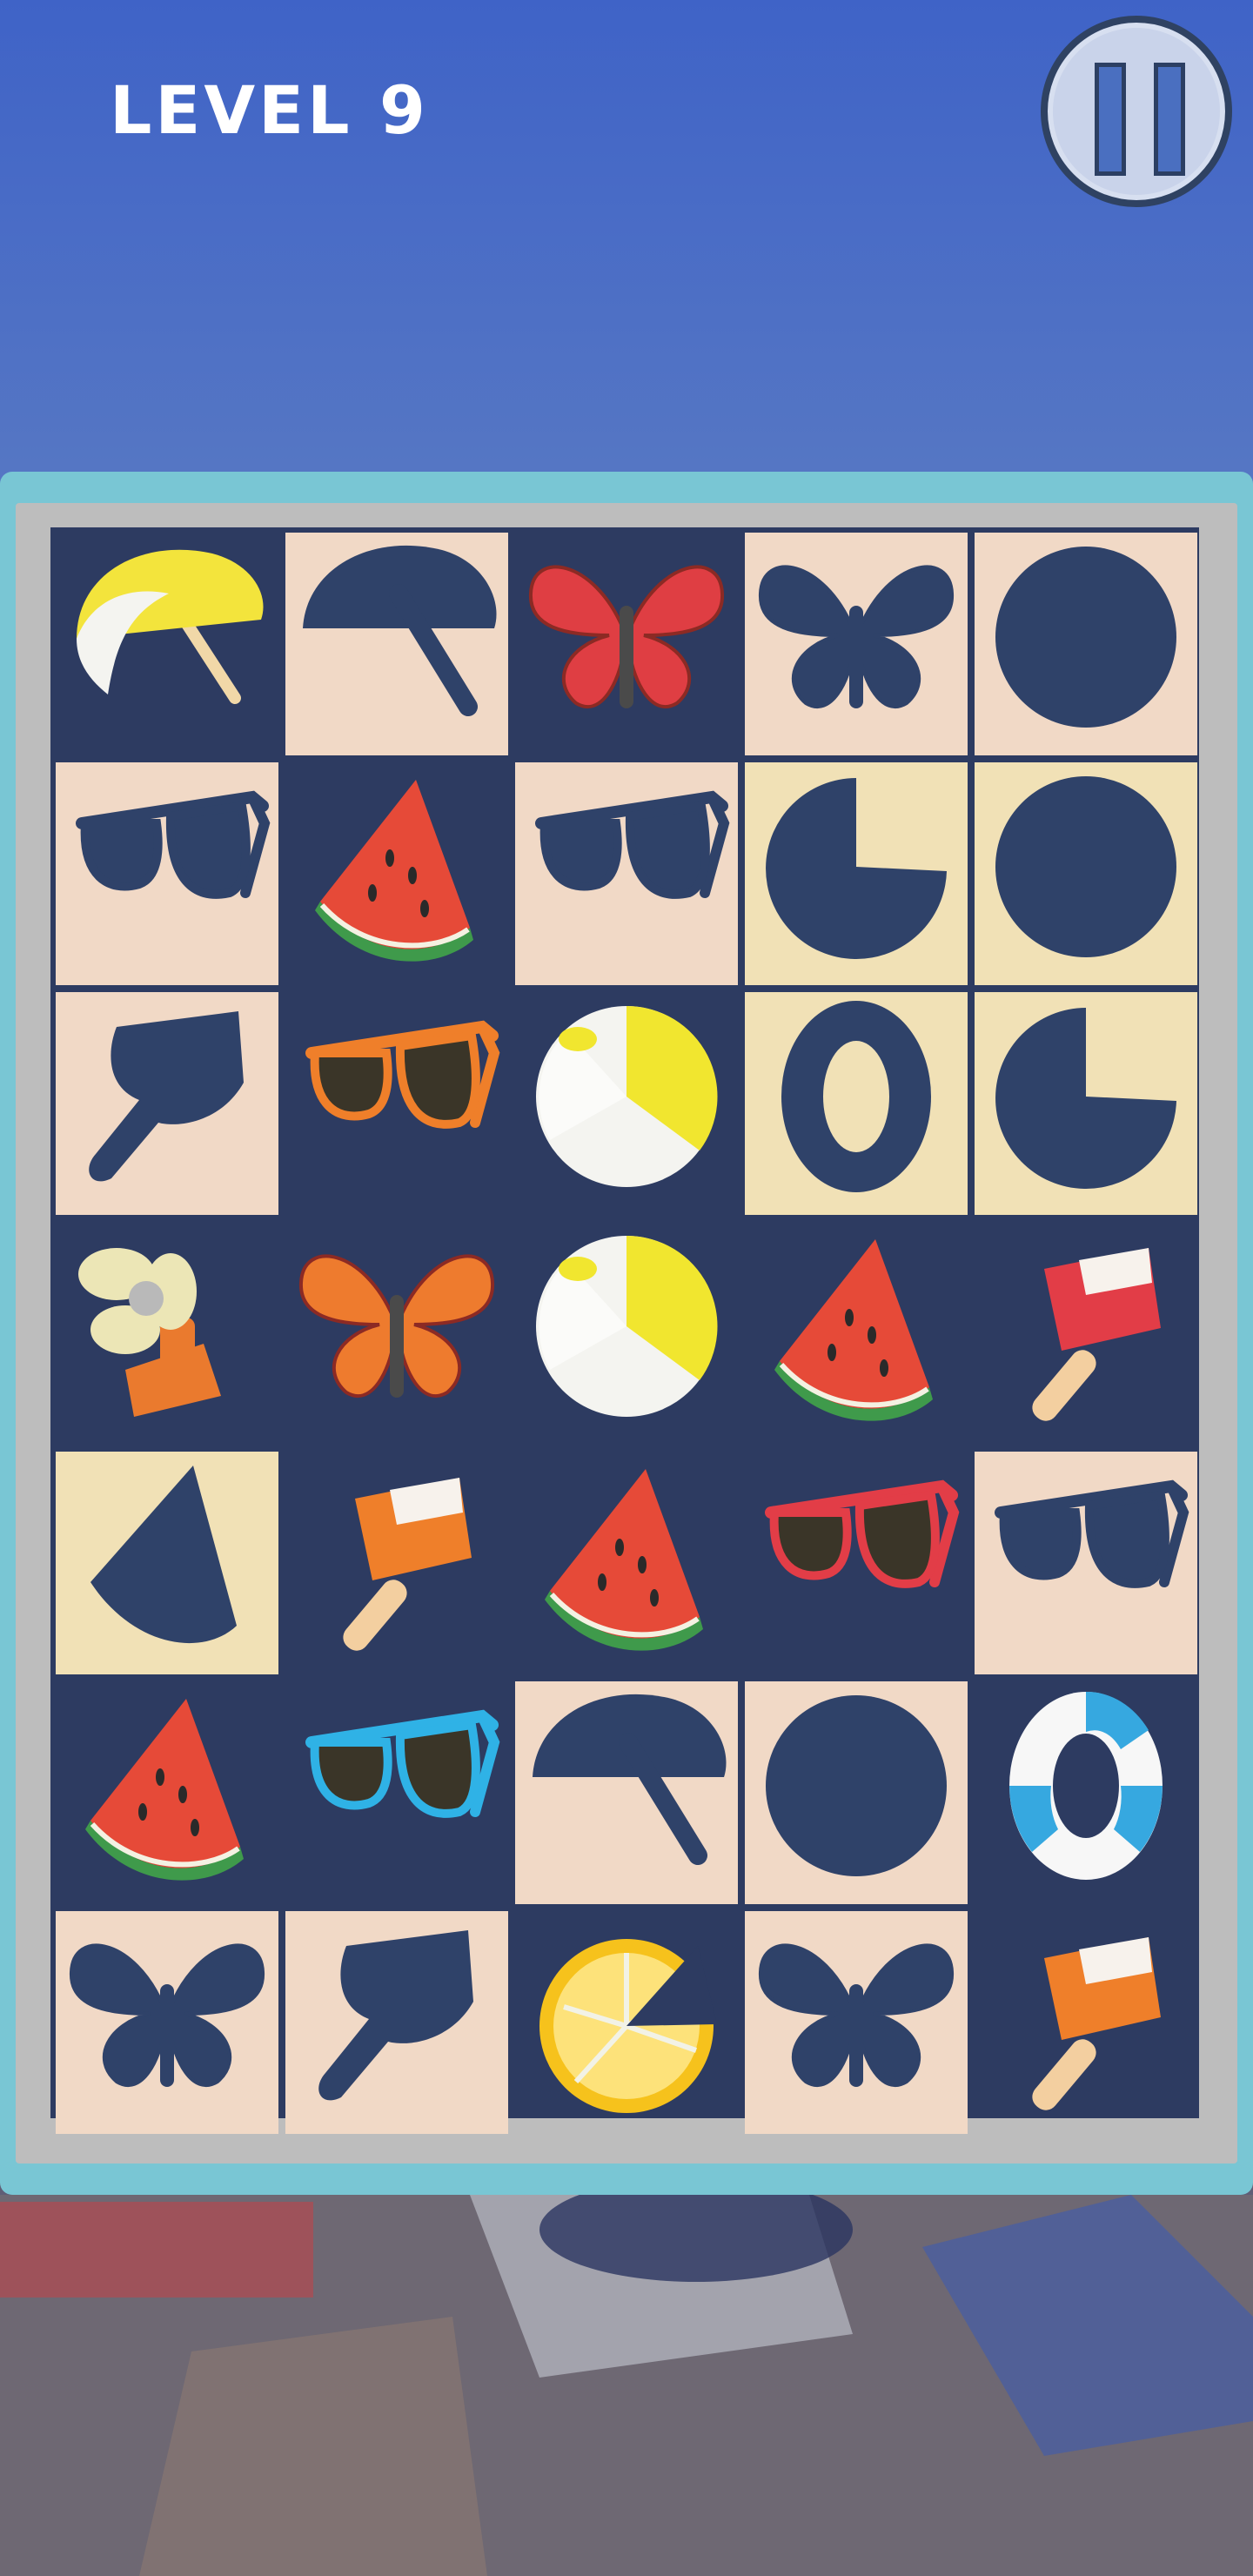 This screenshot has width=1253, height=2576. I want to click on level-title: LEVEL 9, so click(269, 110).